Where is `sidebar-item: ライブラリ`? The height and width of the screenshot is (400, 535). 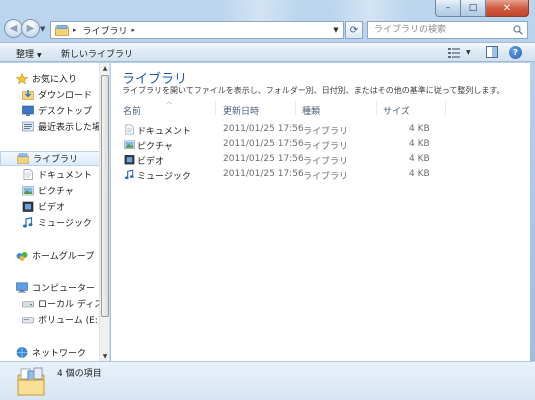
sidebar-item: ライブラリ is located at coordinates (50, 158).